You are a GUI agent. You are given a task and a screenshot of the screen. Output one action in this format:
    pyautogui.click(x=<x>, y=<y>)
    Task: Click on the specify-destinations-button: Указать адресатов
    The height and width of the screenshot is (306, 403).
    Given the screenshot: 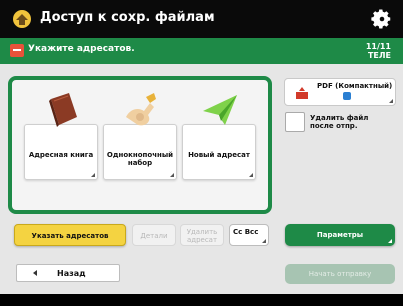 What is the action you would take?
    pyautogui.click(x=70, y=235)
    